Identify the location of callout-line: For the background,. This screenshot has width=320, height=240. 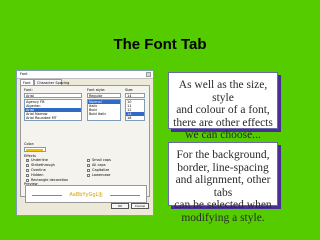
(223, 155).